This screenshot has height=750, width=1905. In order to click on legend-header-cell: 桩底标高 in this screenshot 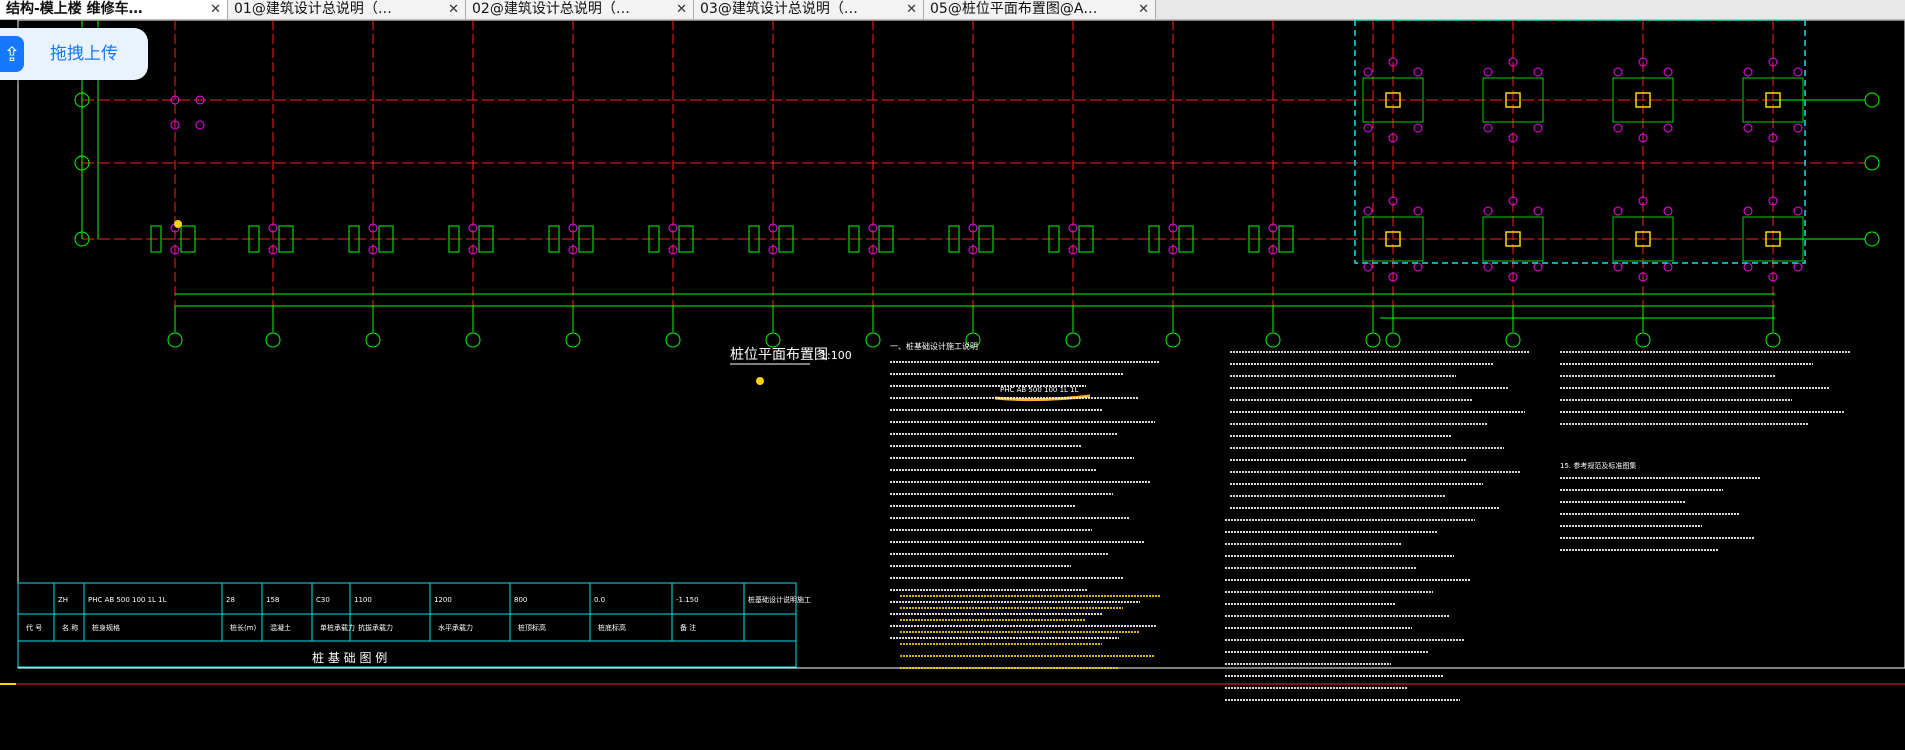, I will do `click(612, 627)`.